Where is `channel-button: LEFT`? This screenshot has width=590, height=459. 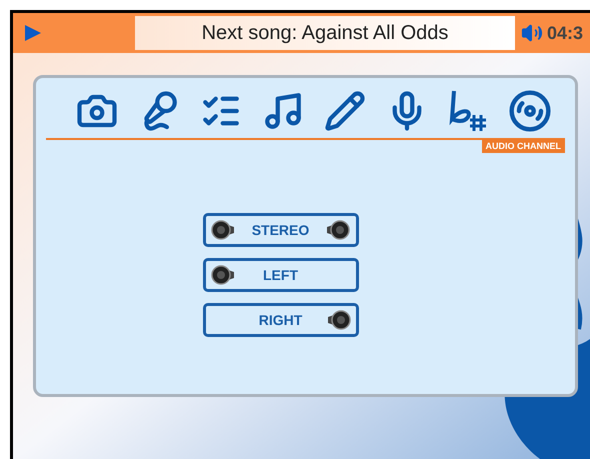
channel-button: LEFT is located at coordinates (280, 275).